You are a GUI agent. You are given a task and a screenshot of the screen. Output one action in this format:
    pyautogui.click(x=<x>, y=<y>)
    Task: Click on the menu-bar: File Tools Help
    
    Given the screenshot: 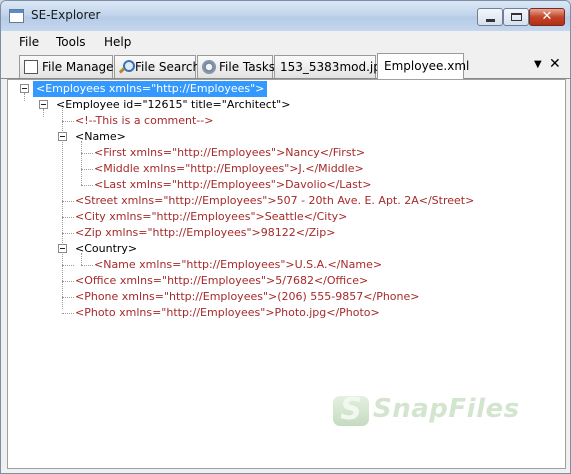 What is the action you would take?
    pyautogui.click(x=285, y=42)
    